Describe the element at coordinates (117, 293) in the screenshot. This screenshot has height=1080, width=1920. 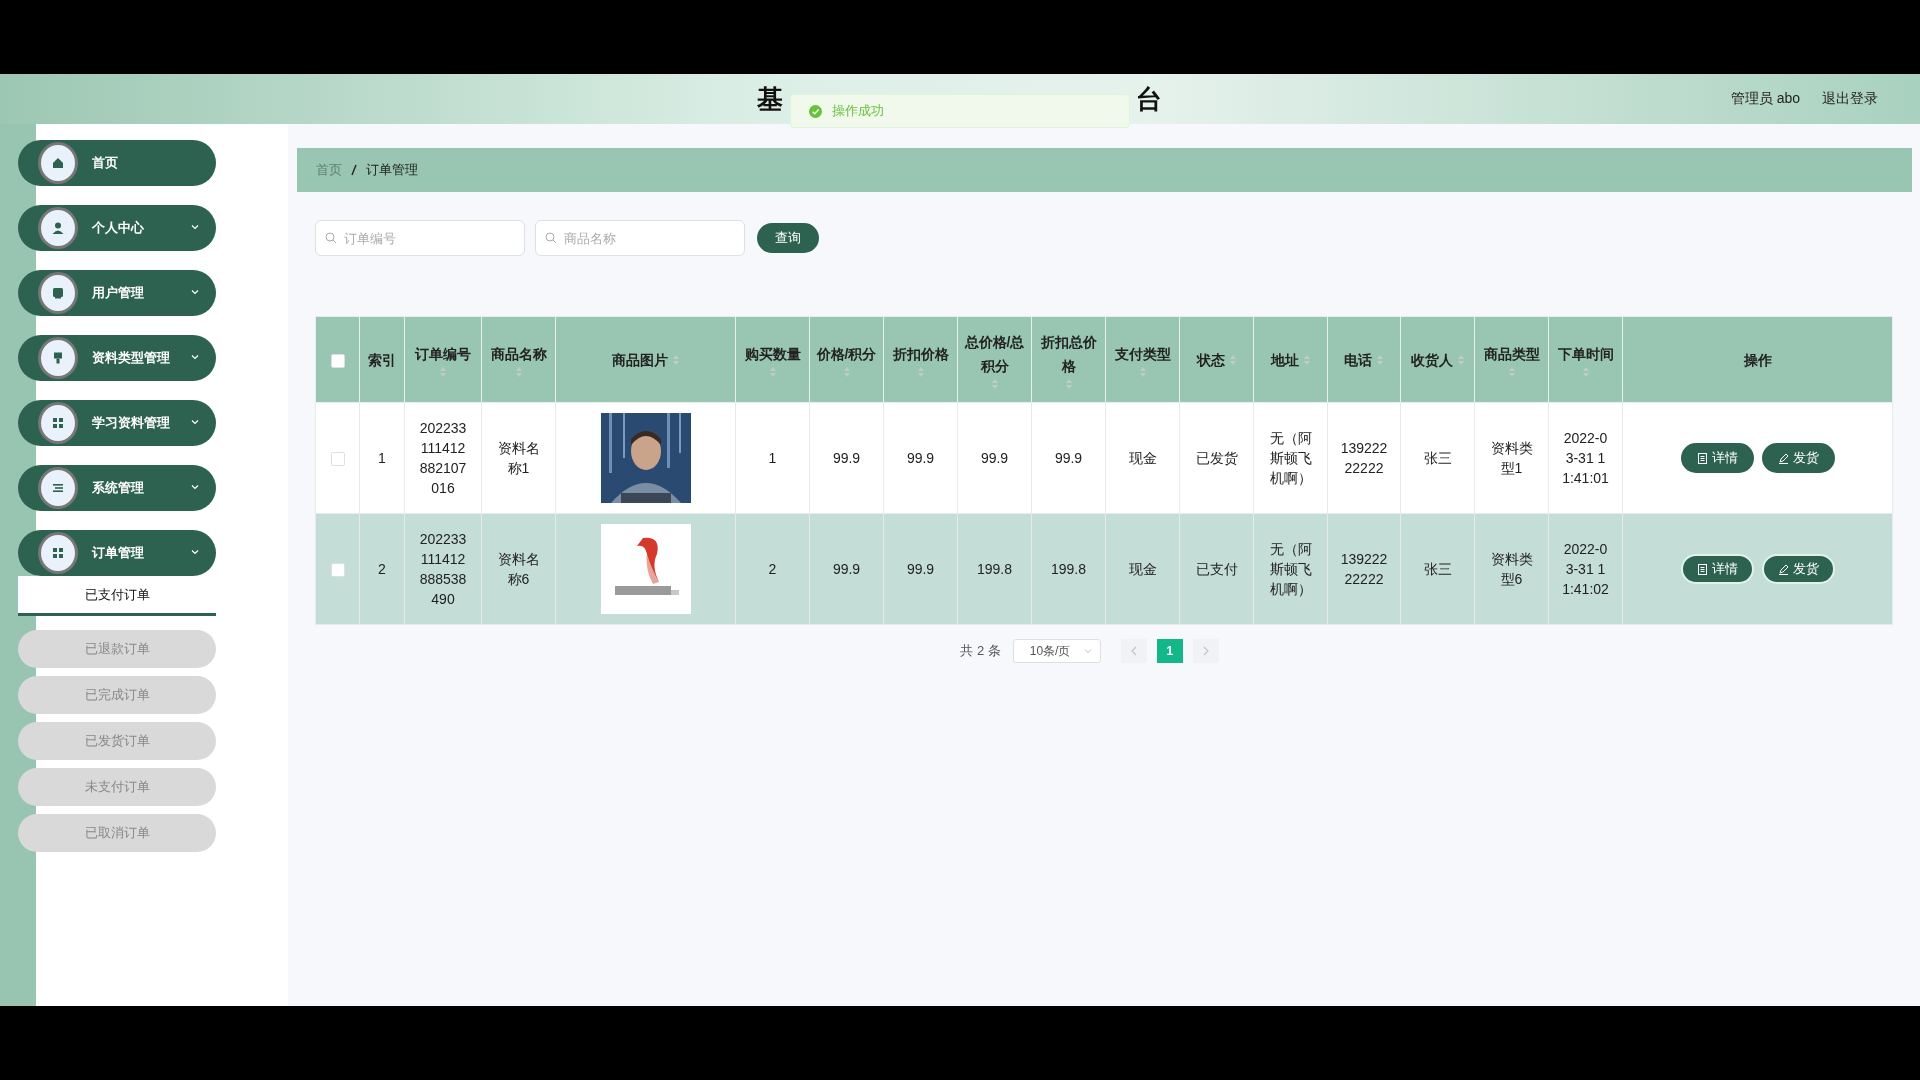
I see `menu-item: 用户管理` at that location.